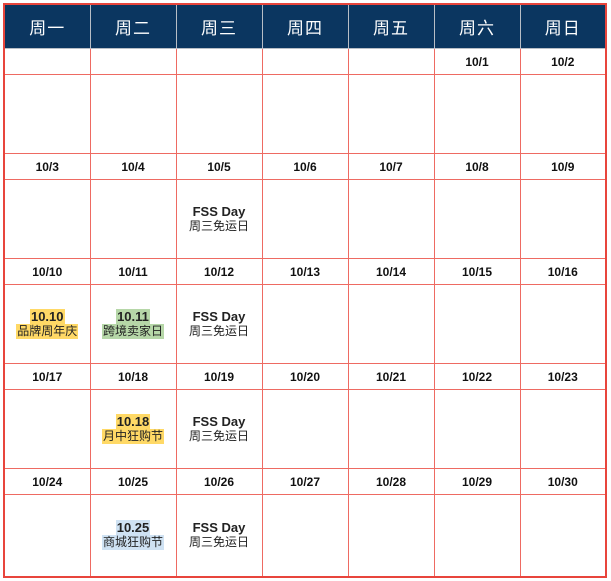 The width and height of the screenshot is (611, 581). I want to click on event-title: 10.25, so click(133, 527).